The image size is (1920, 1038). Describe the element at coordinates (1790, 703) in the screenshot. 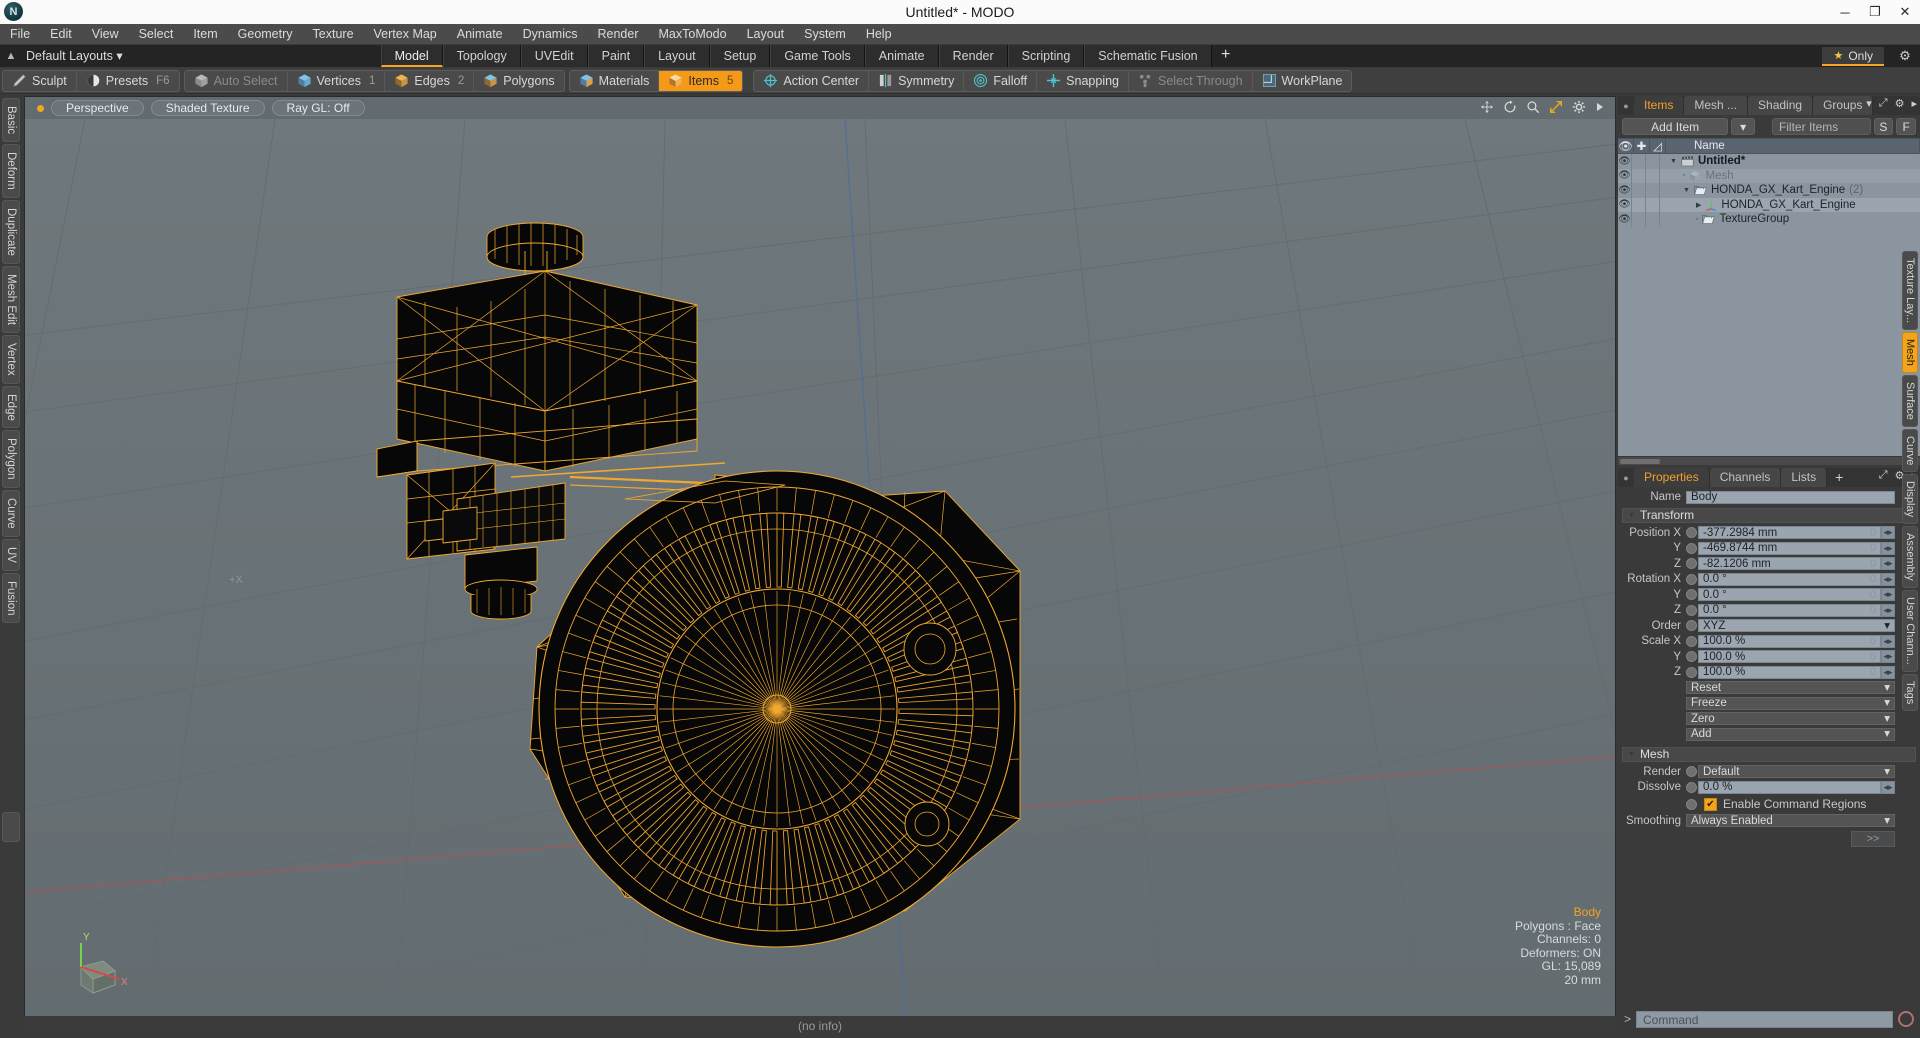

I see `transform-button-freeze: Freeze ▾` at that location.